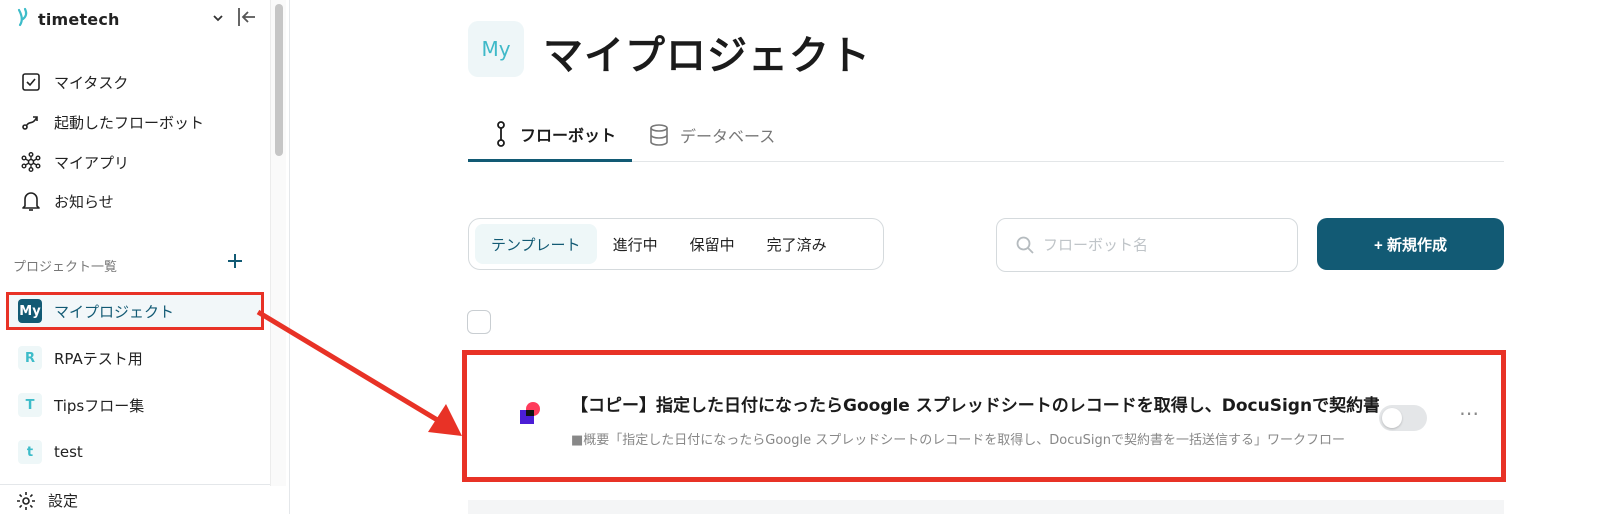 This screenshot has height=514, width=1600. I want to click on project-avatar: My, so click(496, 49).